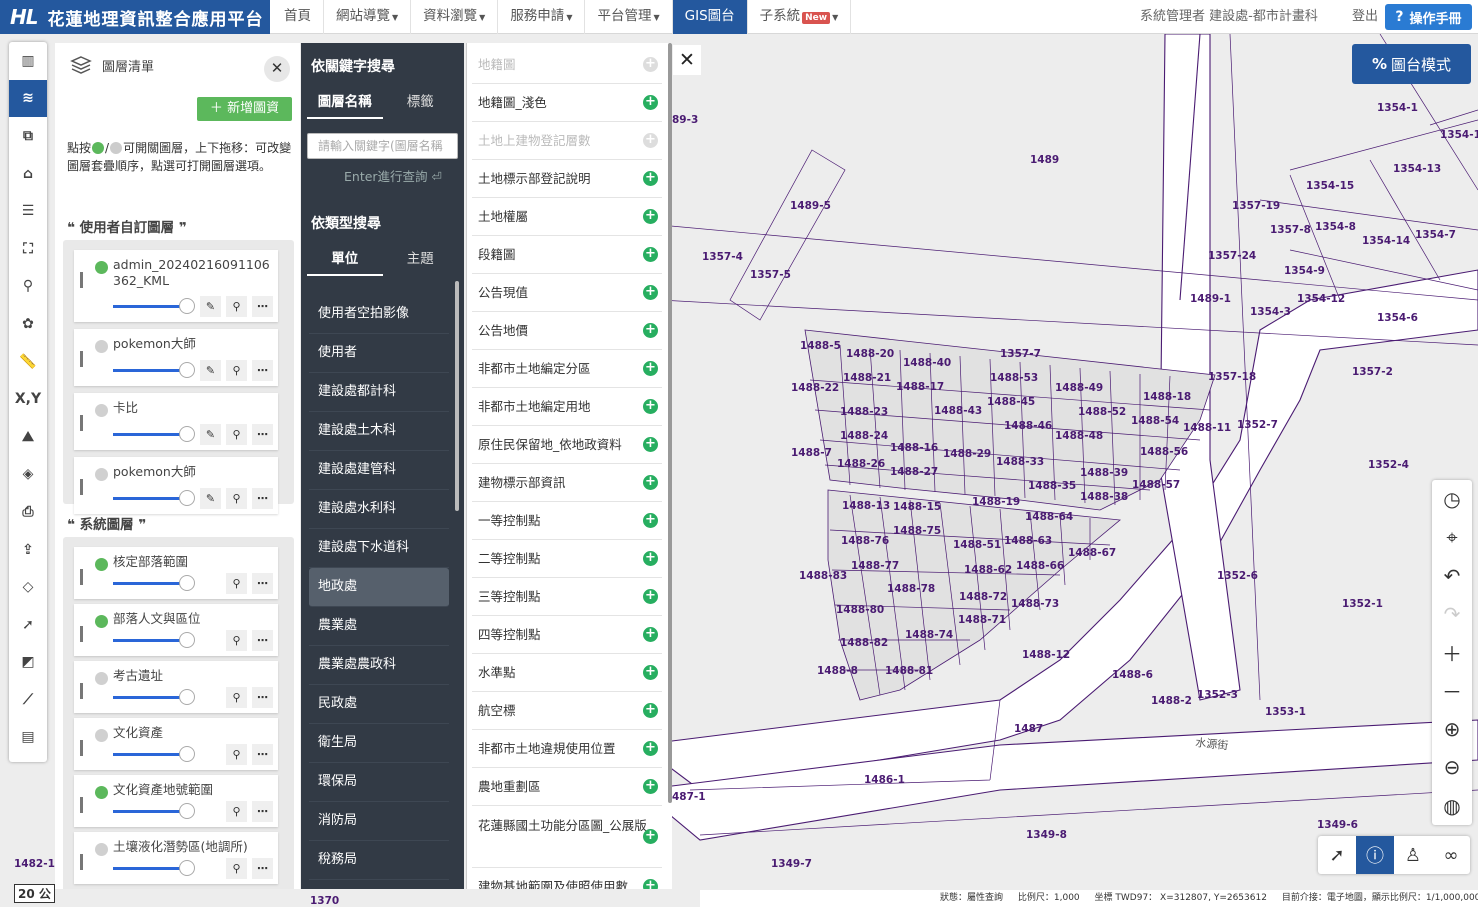 The image size is (1478, 907). Describe the element at coordinates (567, 673) in the screenshot. I see `layer-item: 水準點 +` at that location.